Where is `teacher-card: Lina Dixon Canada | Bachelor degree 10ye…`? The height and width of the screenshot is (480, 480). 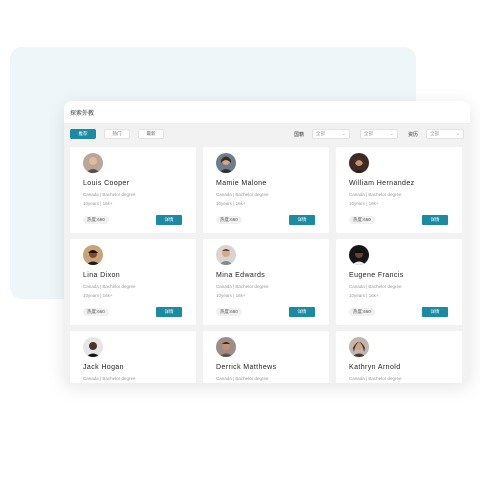
teacher-card: Lina Dixon Canada | Bachelor degree 10ye… is located at coordinates (133, 282).